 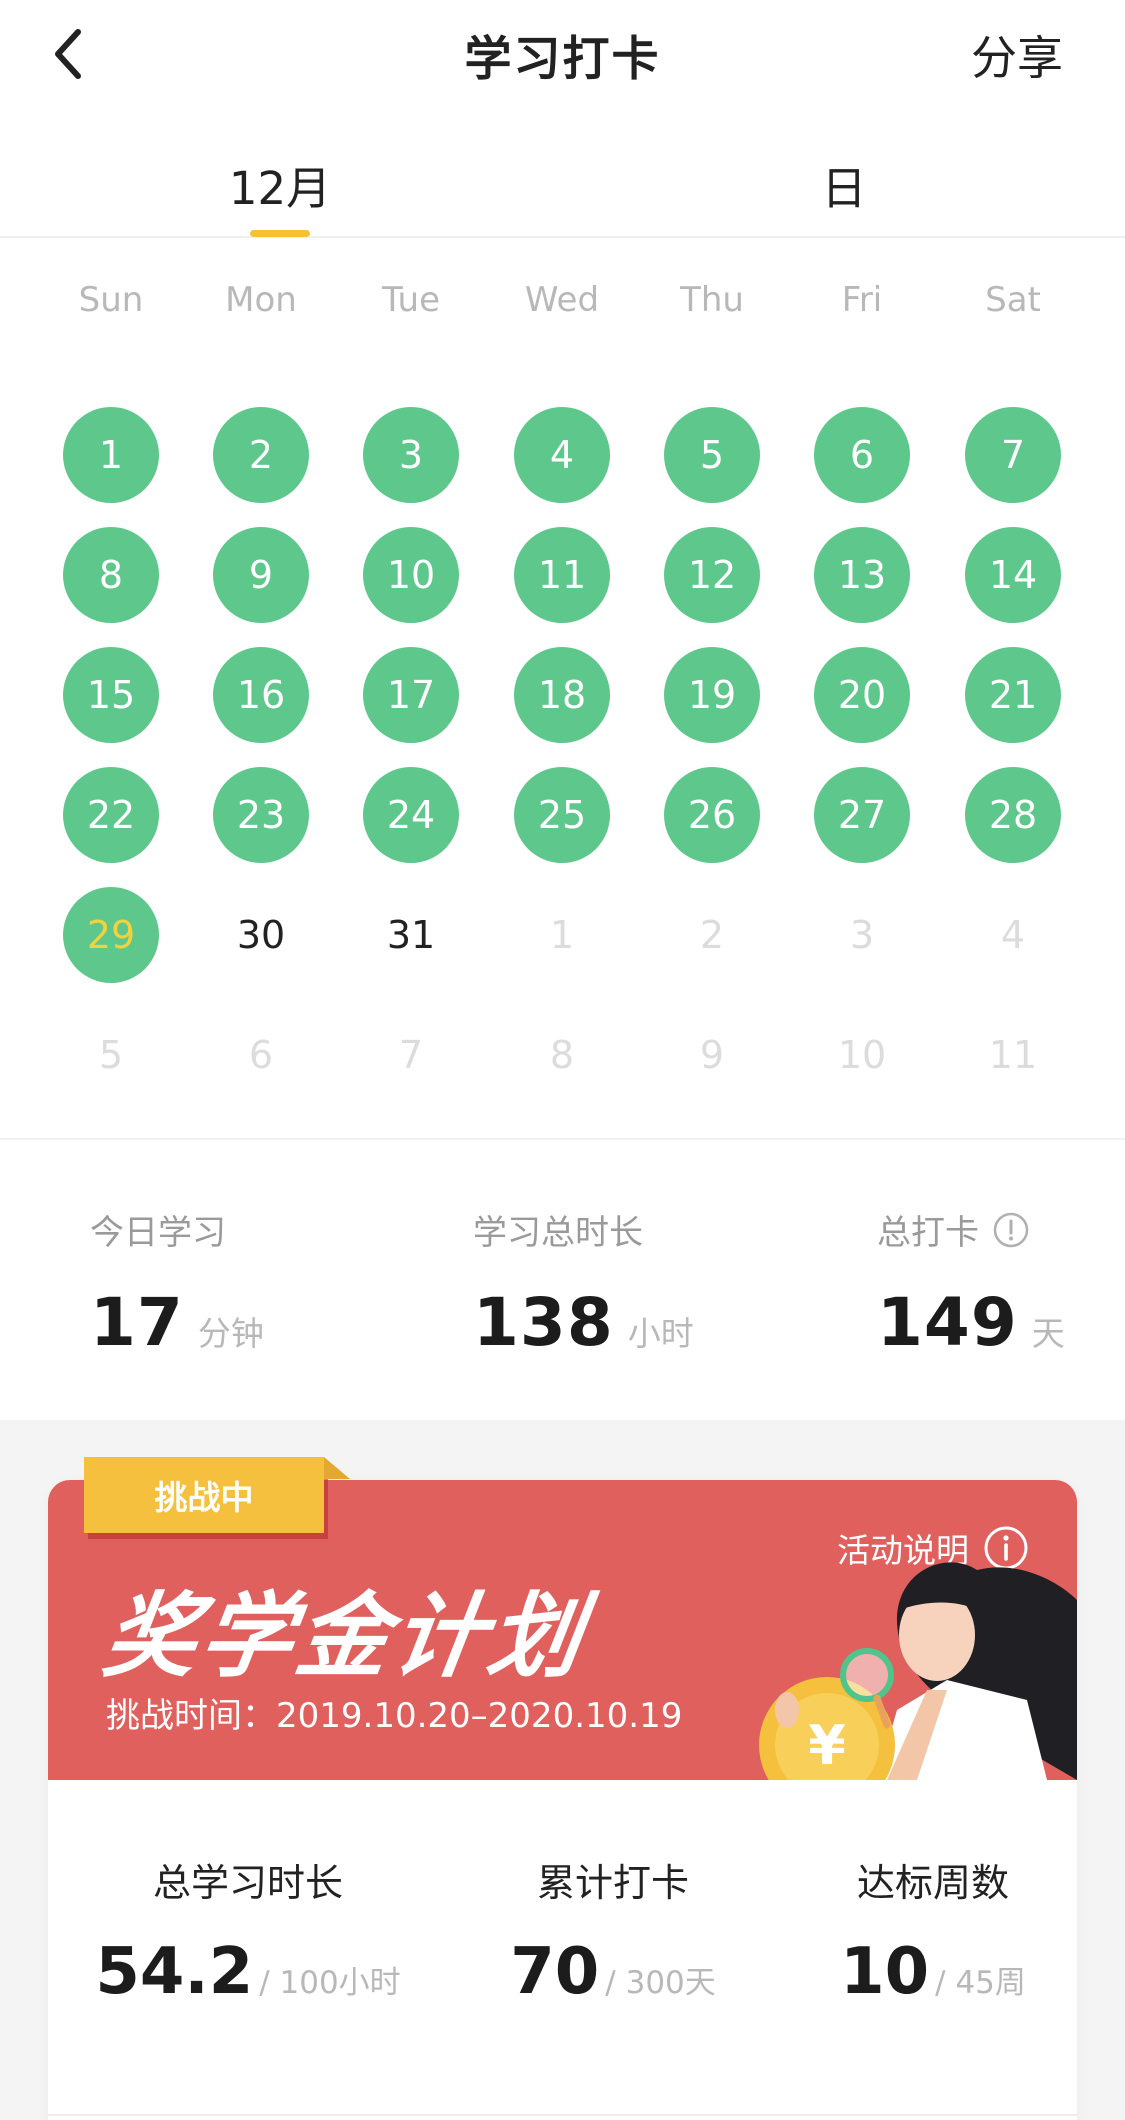 I want to click on calendar-day: 24, so click(x=411, y=815).